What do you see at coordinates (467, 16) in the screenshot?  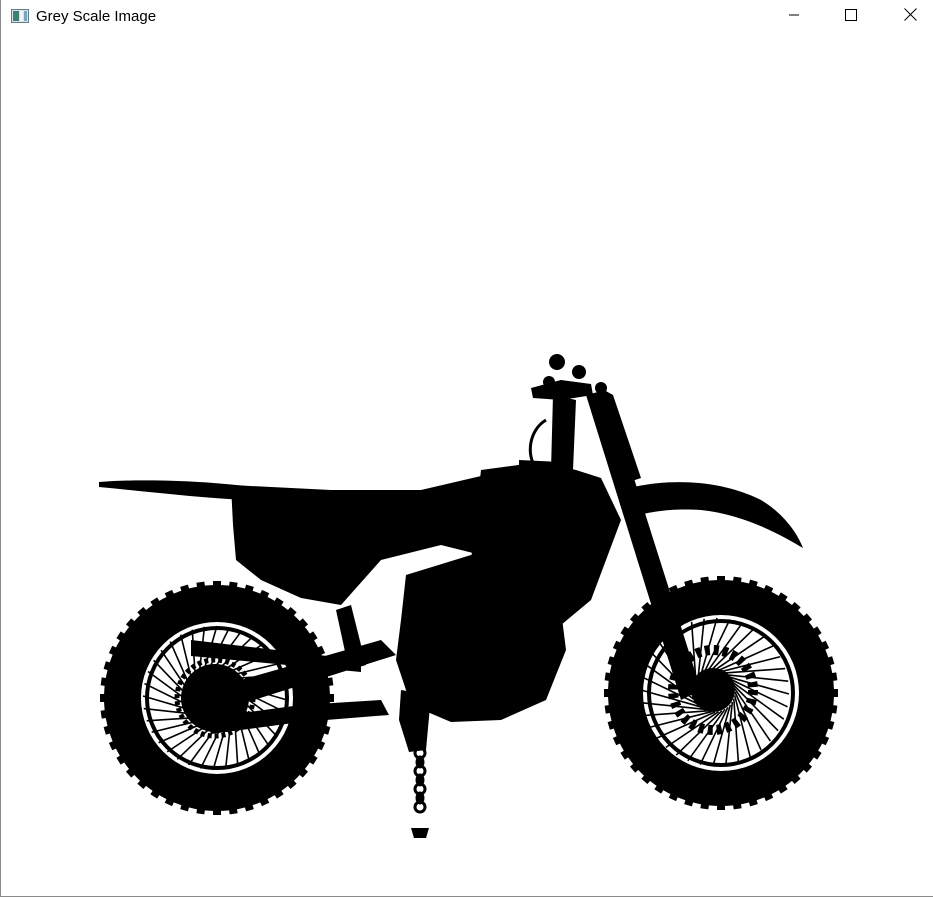 I see `title-bar: Grey Scale Image` at bounding box center [467, 16].